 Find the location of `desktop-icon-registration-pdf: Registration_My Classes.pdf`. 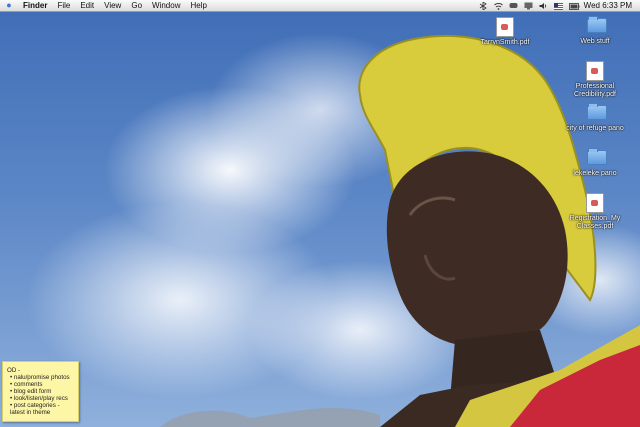

desktop-icon-registration-pdf: Registration_My Classes.pdf is located at coordinates (595, 212).